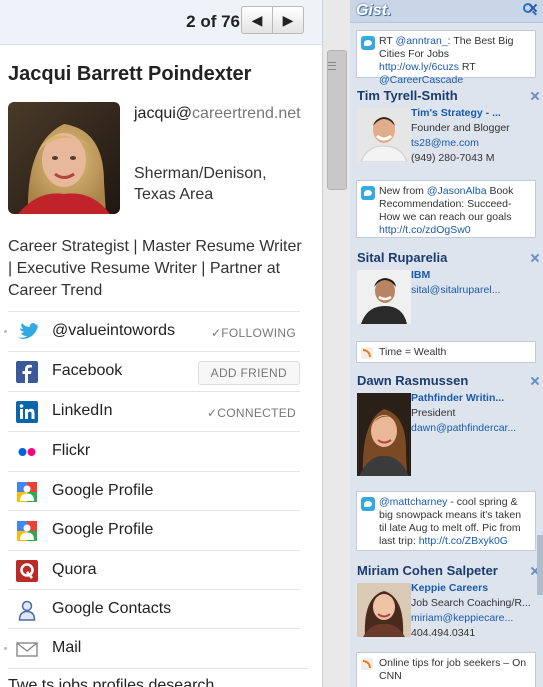 This screenshot has height=687, width=543. I want to click on rss-card: Online tips for job seekers – On CNN, so click(446, 669).